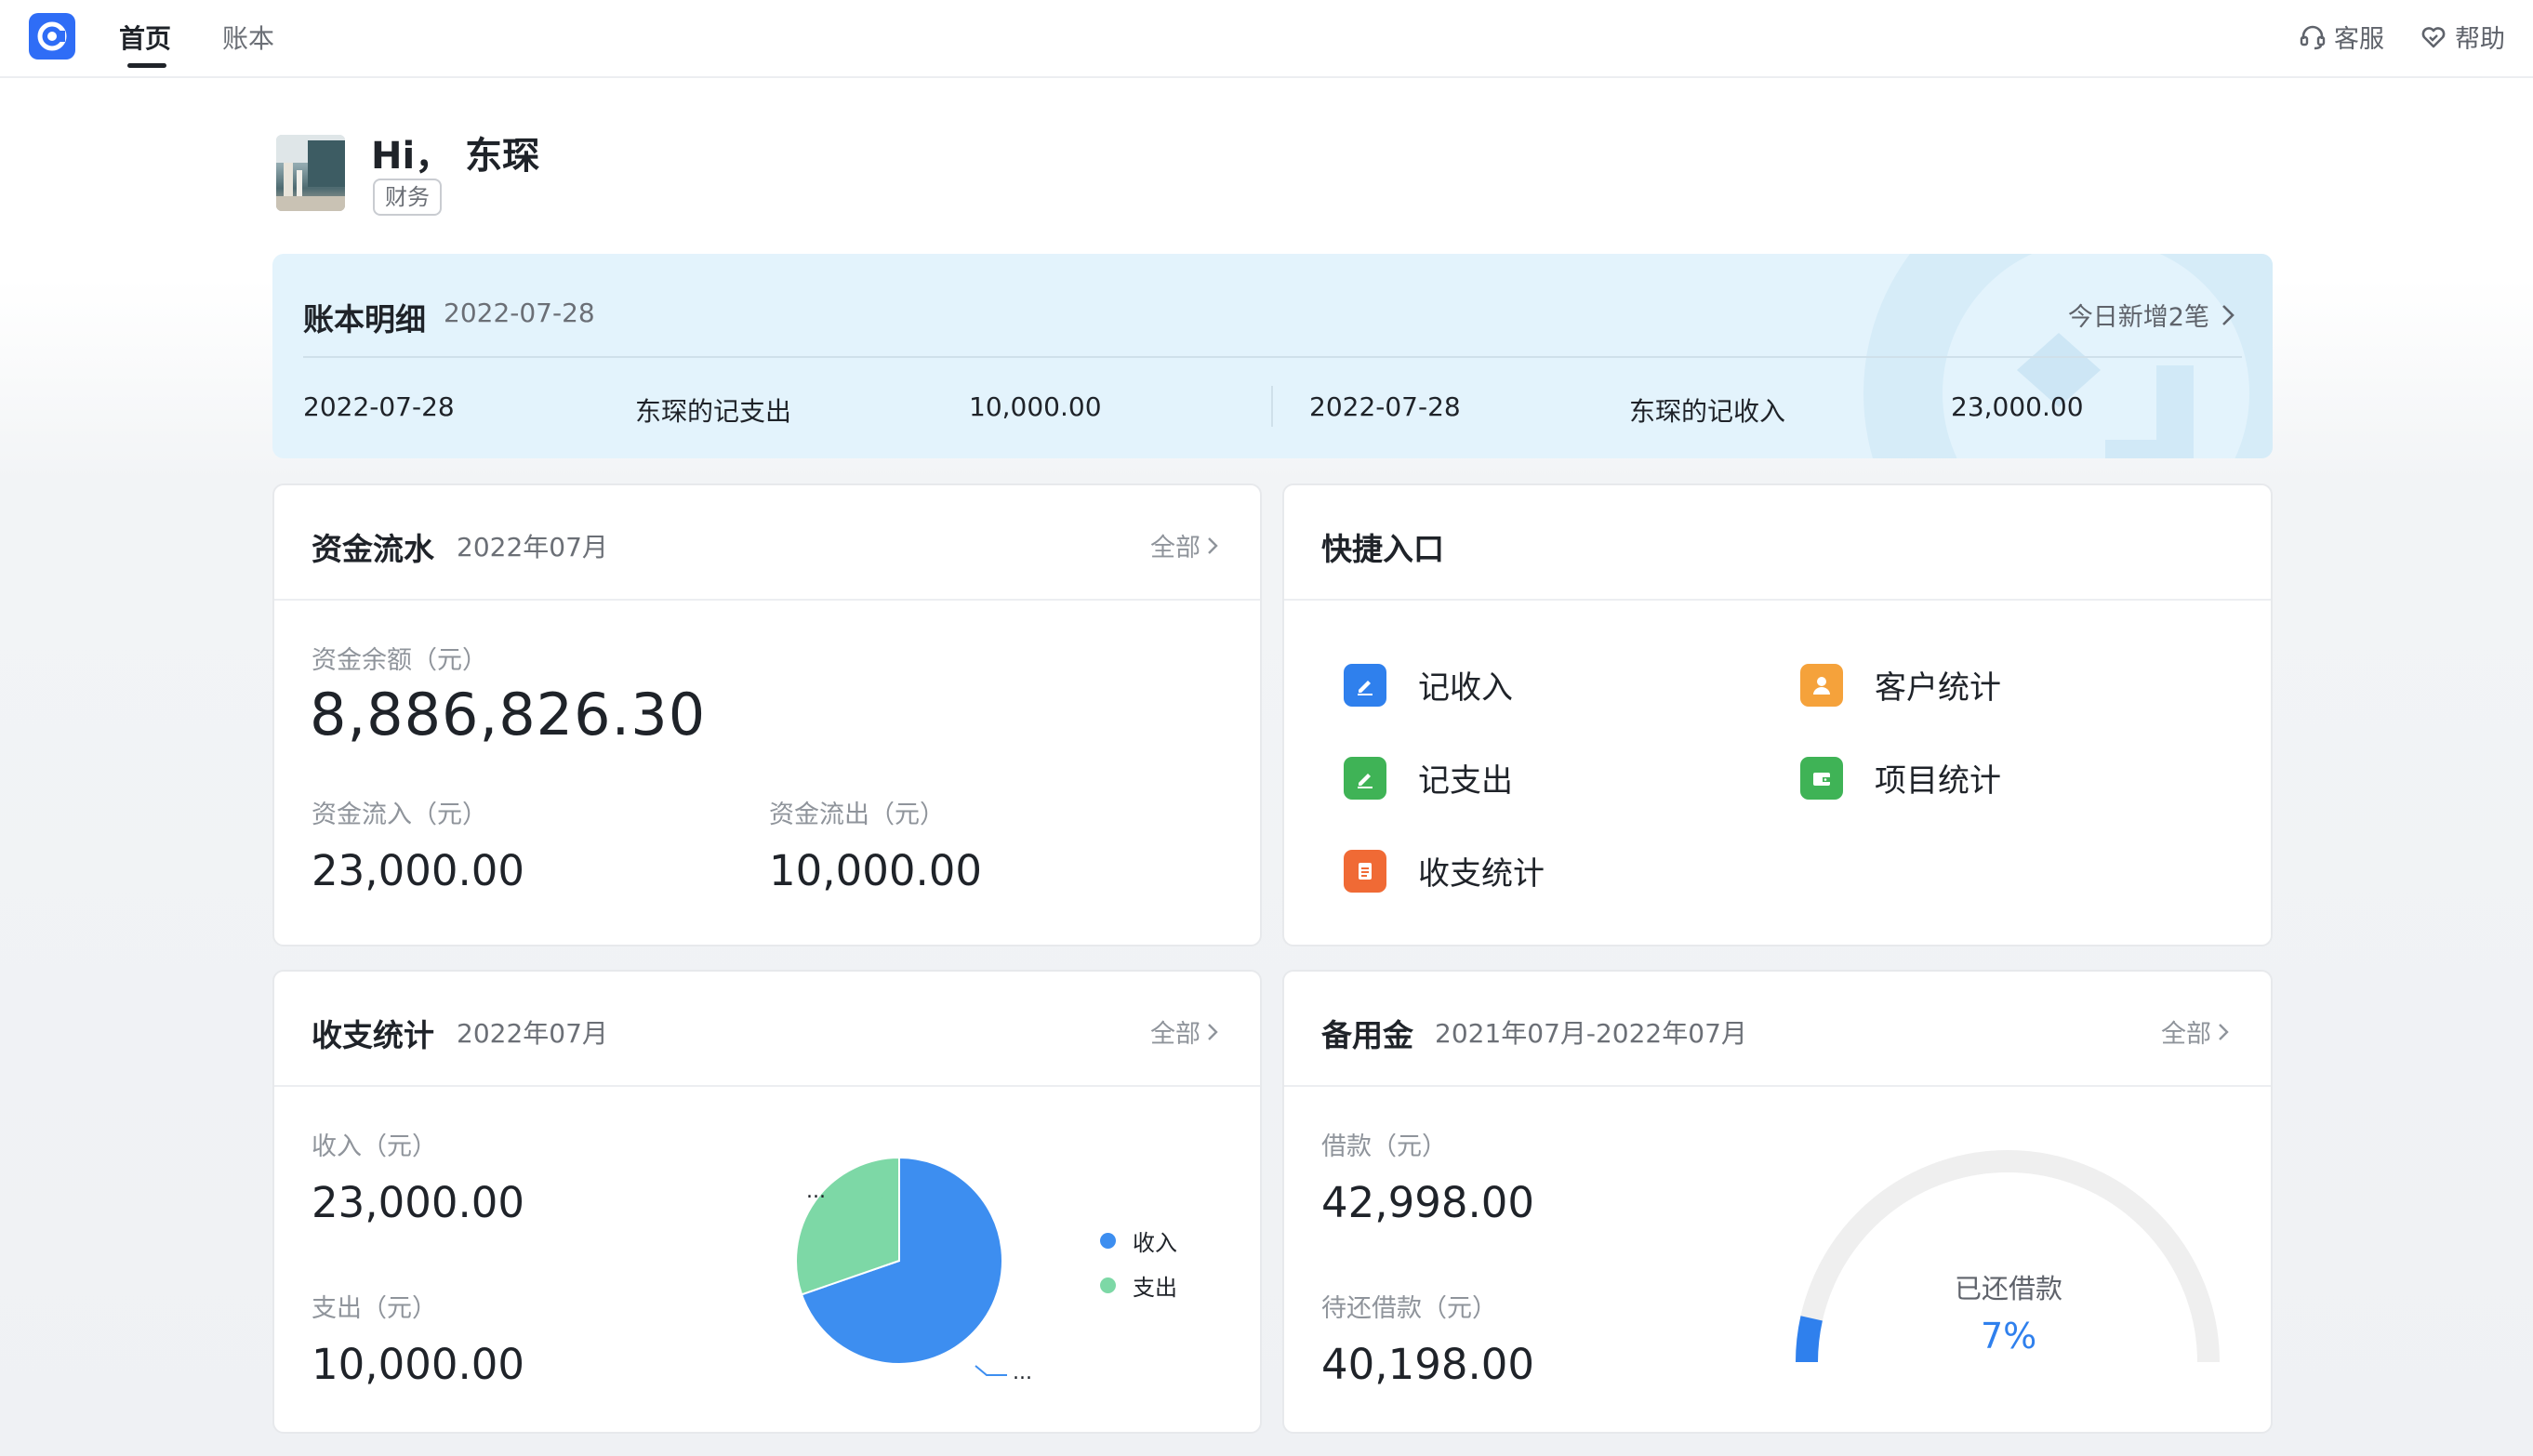 The width and height of the screenshot is (2533, 1456). Describe the element at coordinates (2313, 37) in the screenshot. I see `headset-icon` at that location.